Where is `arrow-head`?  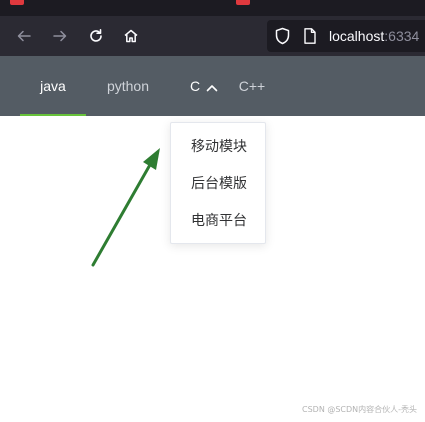 arrow-head is located at coordinates (151, 159).